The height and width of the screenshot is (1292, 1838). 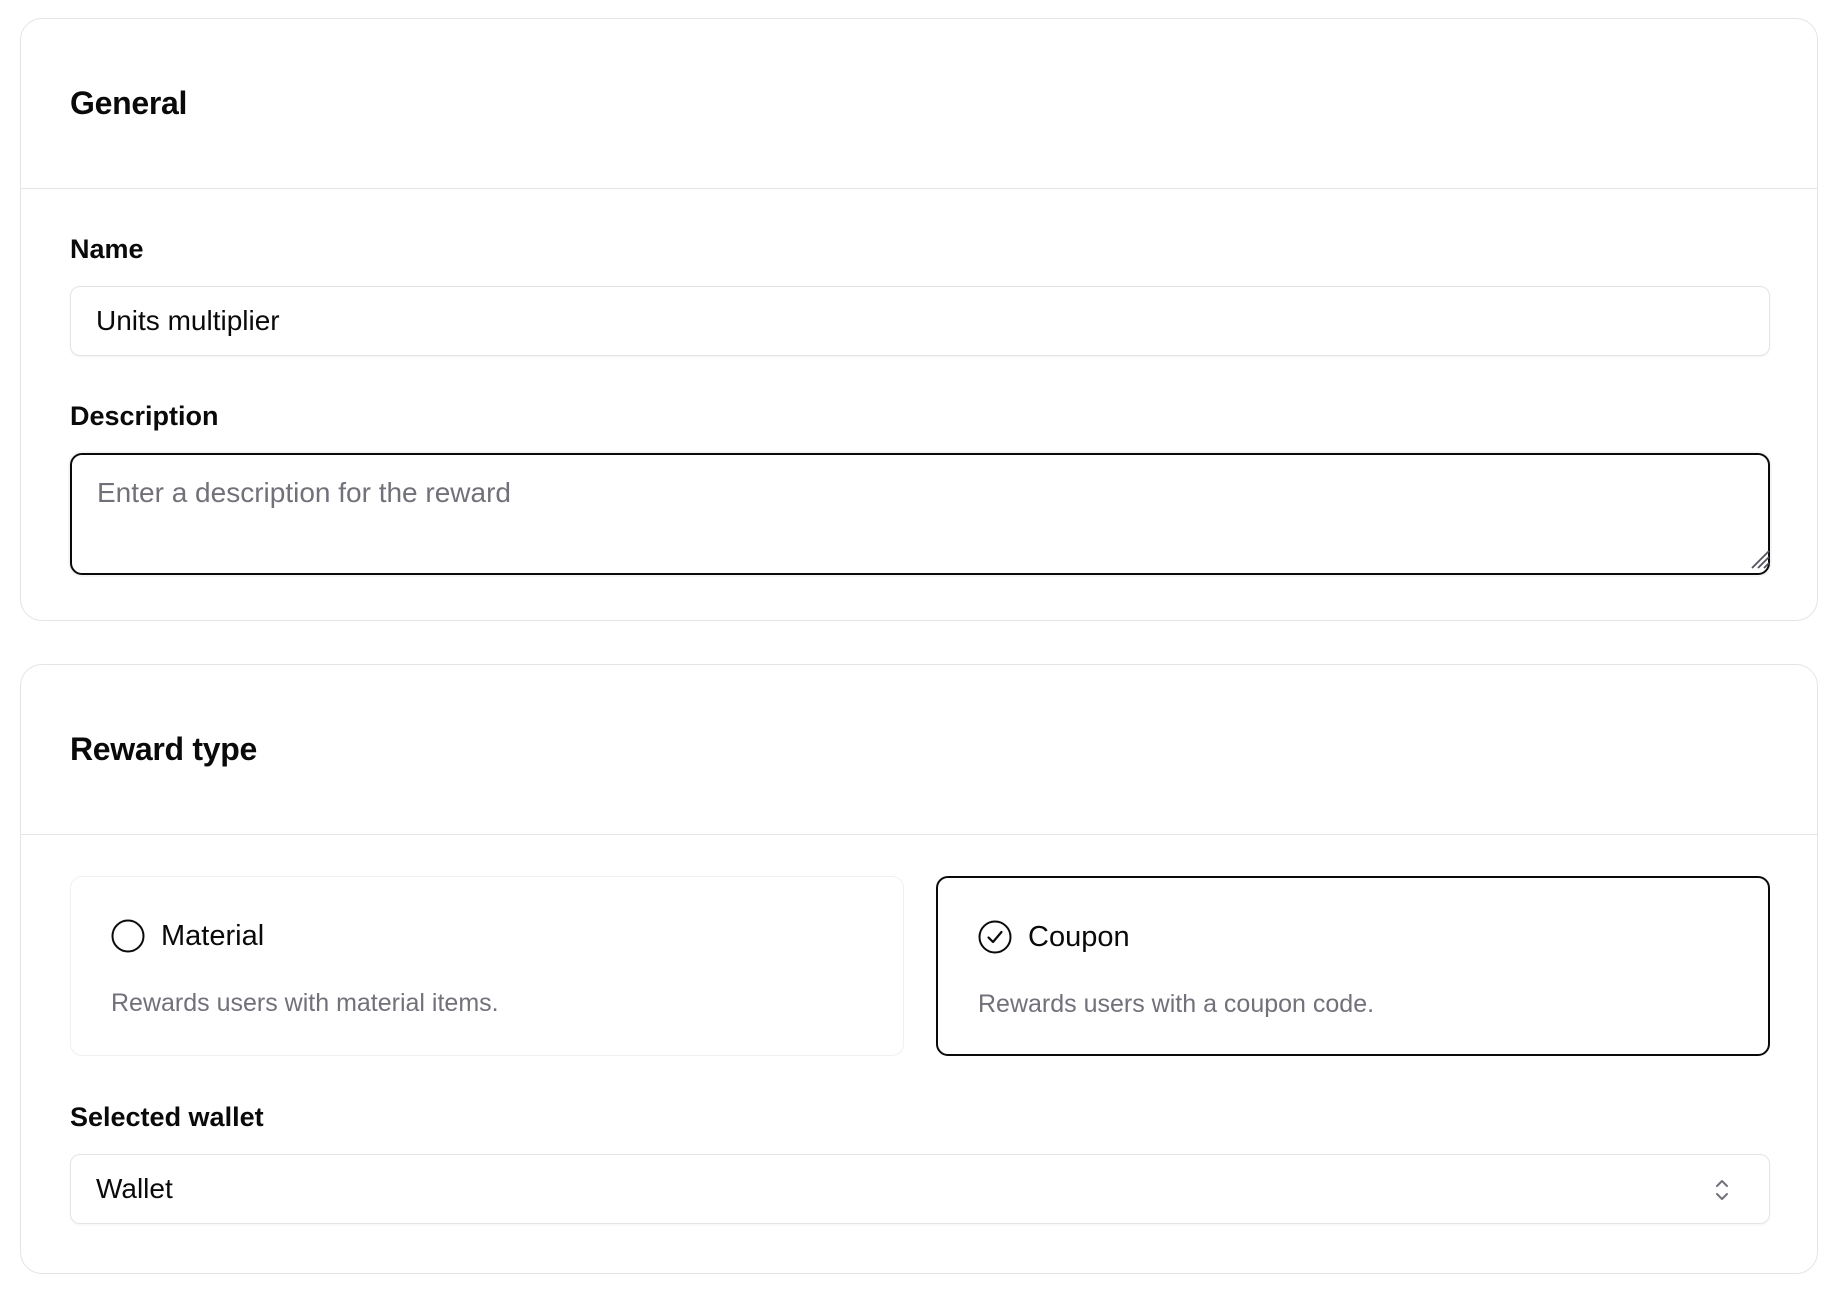 I want to click on description-label: Description, so click(x=144, y=416).